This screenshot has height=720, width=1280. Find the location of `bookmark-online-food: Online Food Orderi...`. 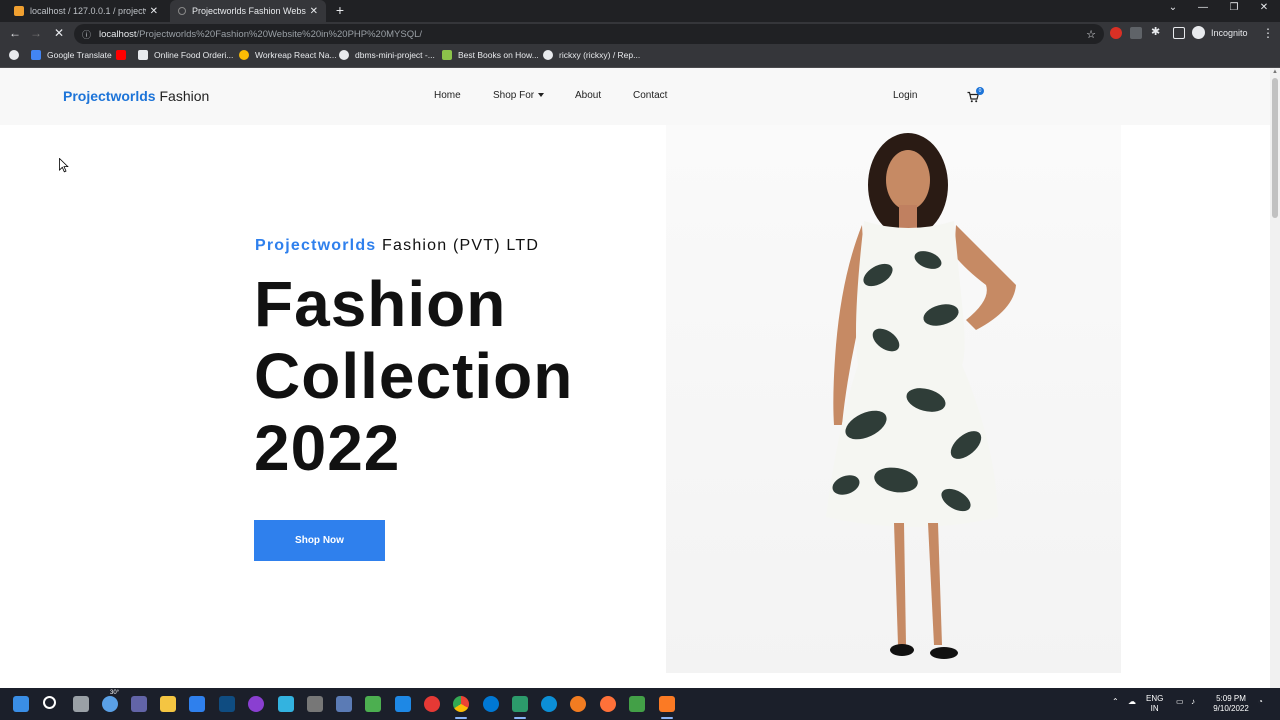

bookmark-online-food: Online Food Orderi... is located at coordinates (185, 55).